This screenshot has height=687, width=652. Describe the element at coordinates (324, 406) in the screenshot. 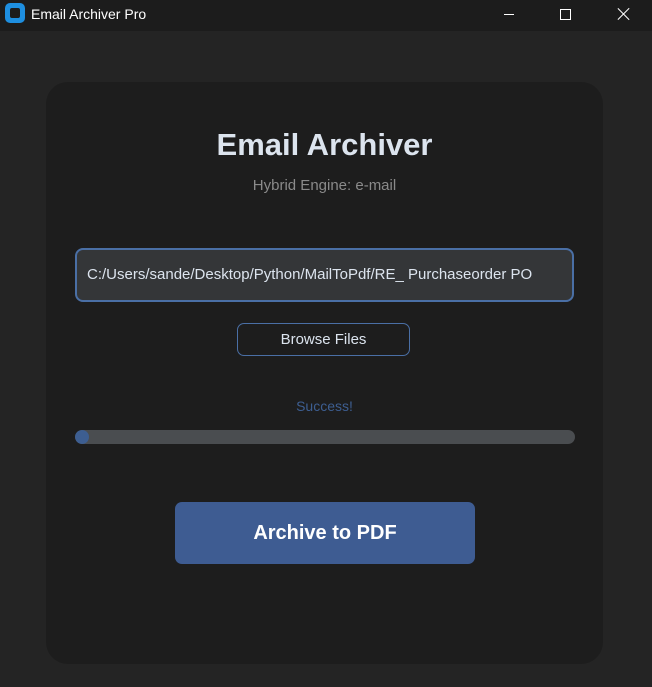

I see `status-text: Success!` at that location.